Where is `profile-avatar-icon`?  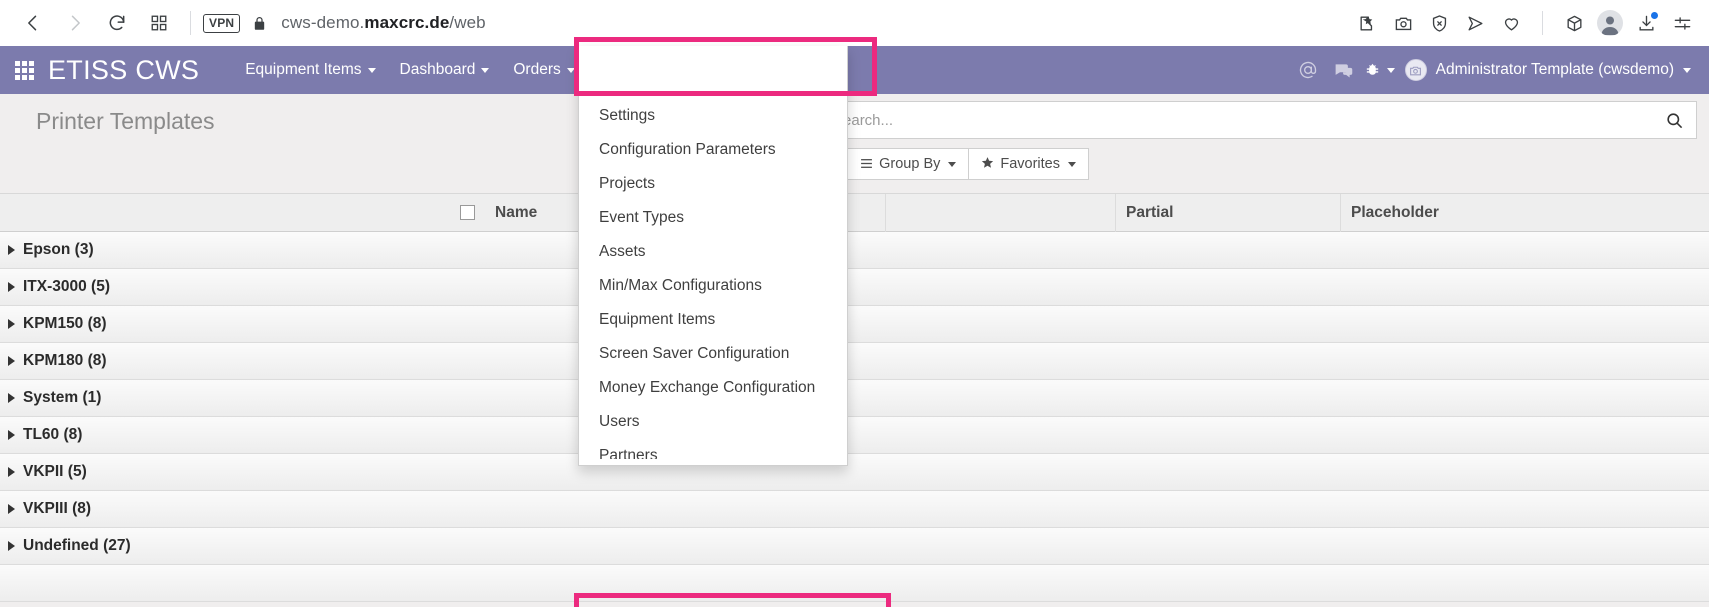
profile-avatar-icon is located at coordinates (1610, 23).